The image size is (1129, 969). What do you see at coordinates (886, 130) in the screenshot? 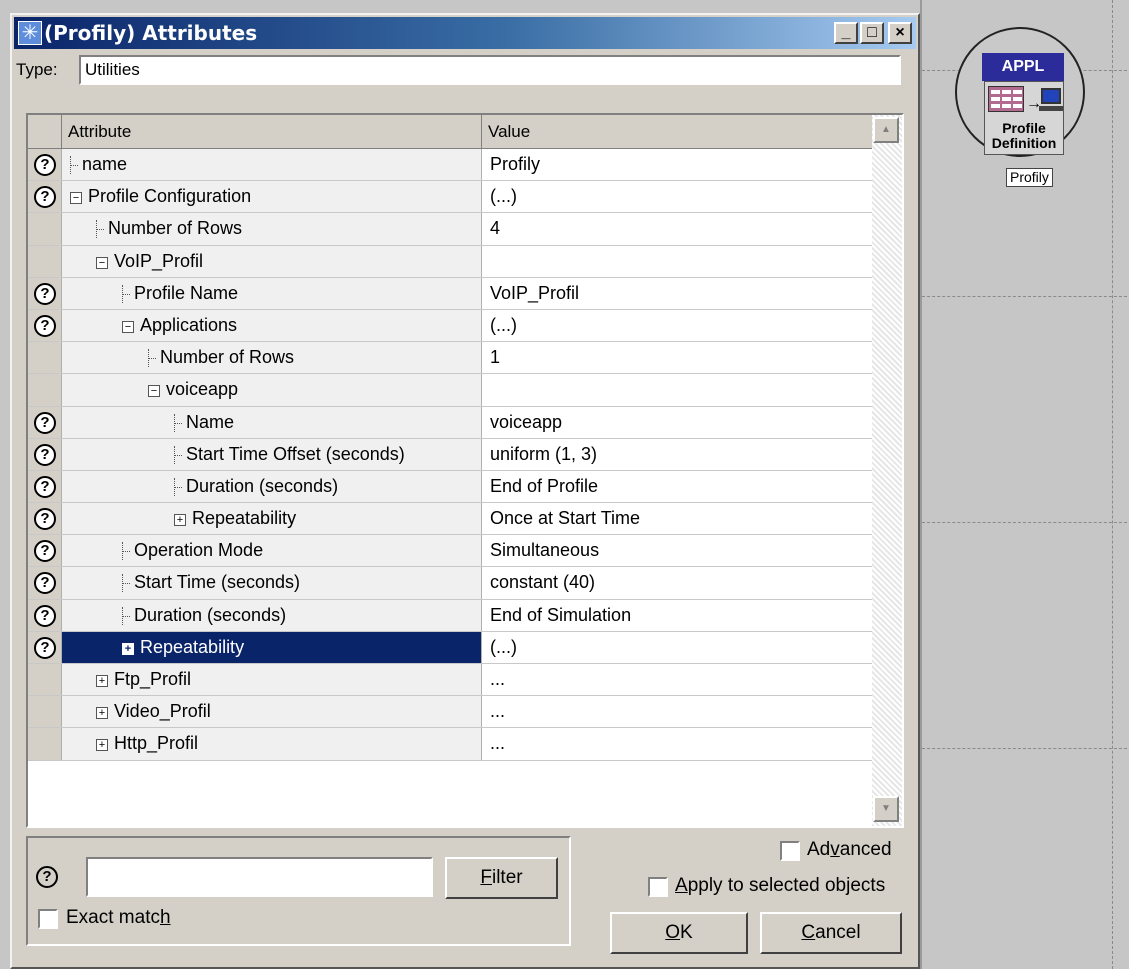
I see `scroll-up-button: ▲` at bounding box center [886, 130].